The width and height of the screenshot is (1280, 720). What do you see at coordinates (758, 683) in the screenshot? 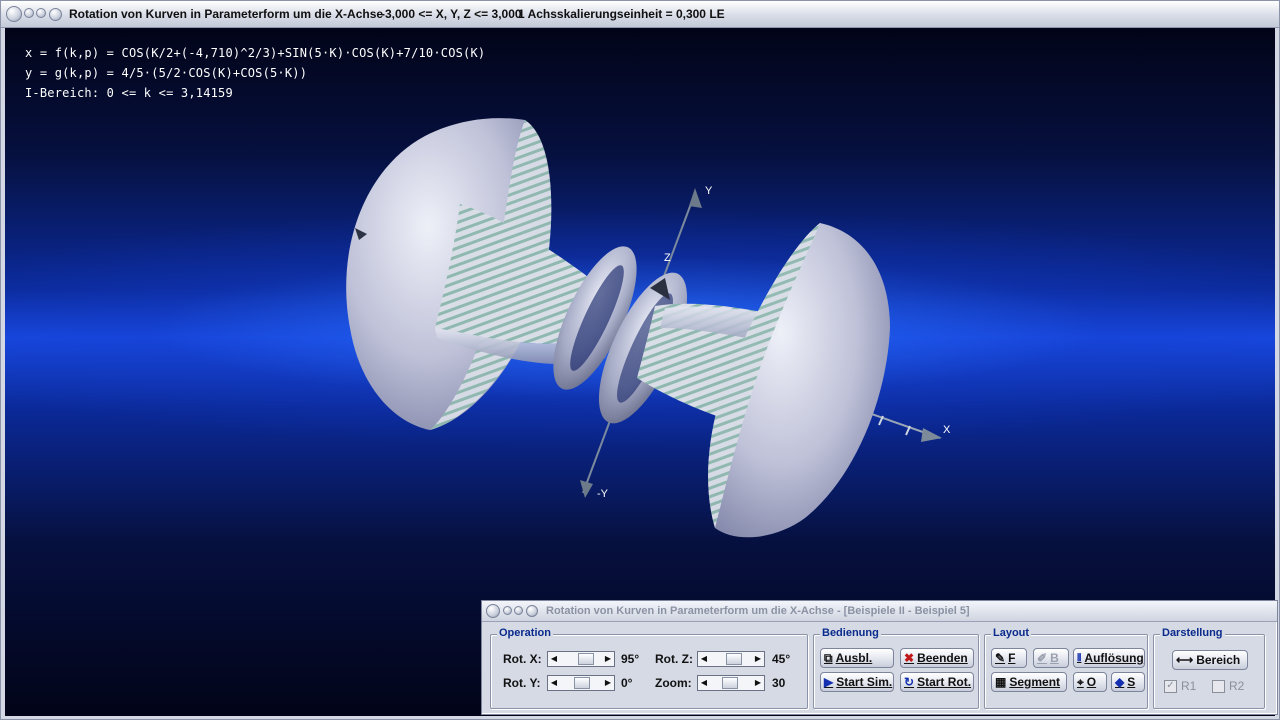
I see `zoom-right-icon: ▶` at bounding box center [758, 683].